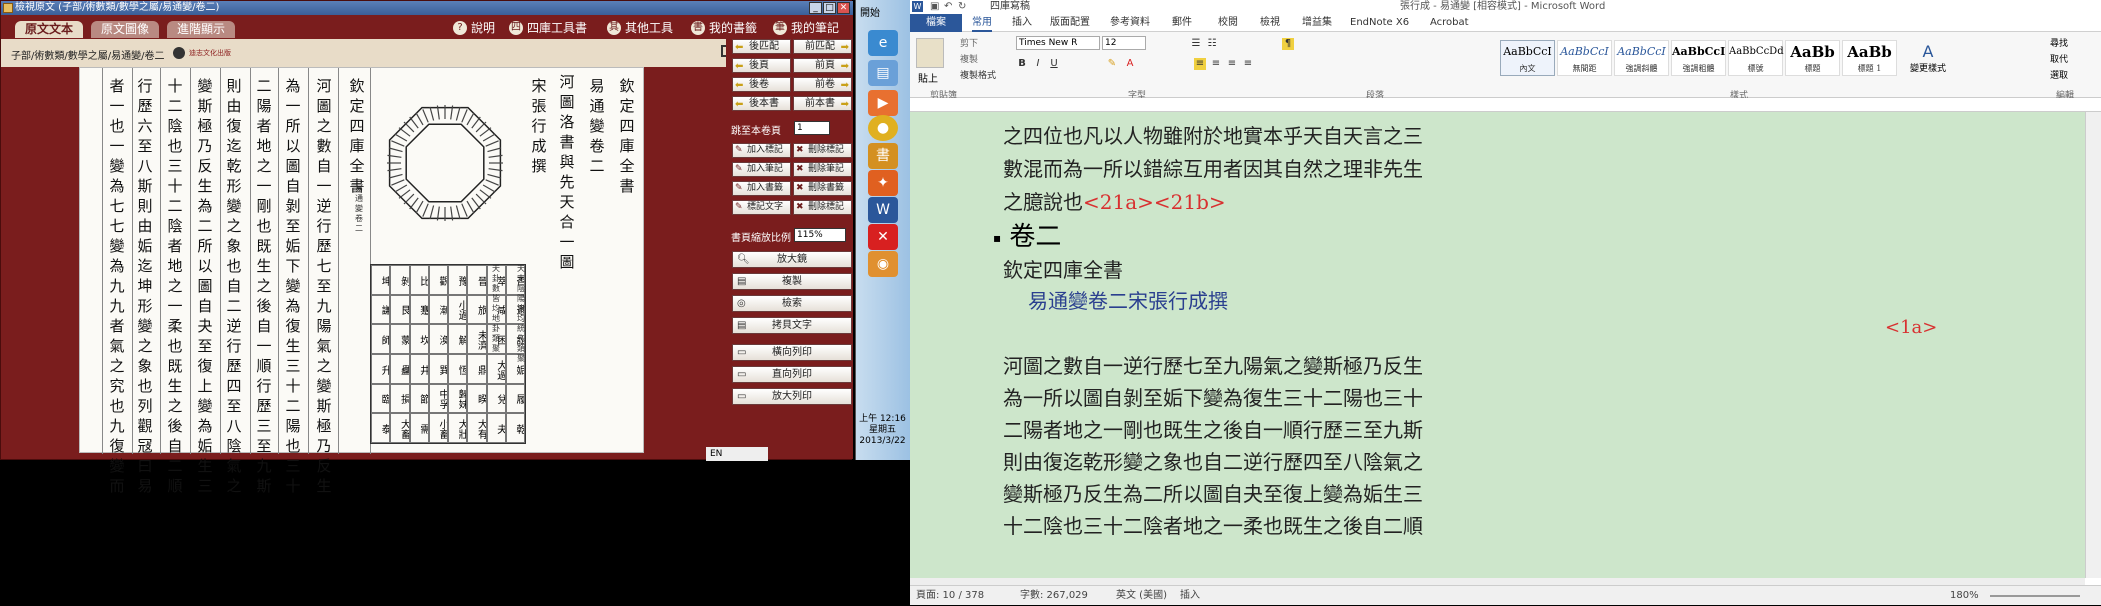 This screenshot has height=606, width=2101. I want to click on mark-text-button: ✎ 標記文字, so click(761, 207).